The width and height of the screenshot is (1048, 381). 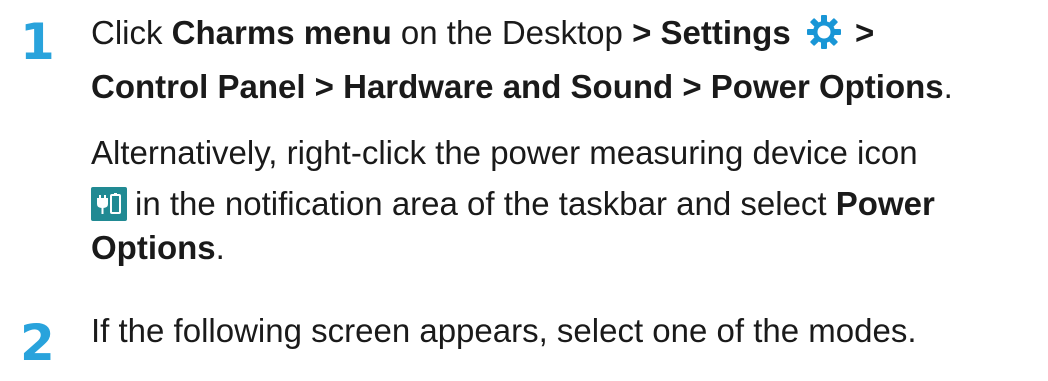 I want to click on alternative-line: Options., so click(x=158, y=247).